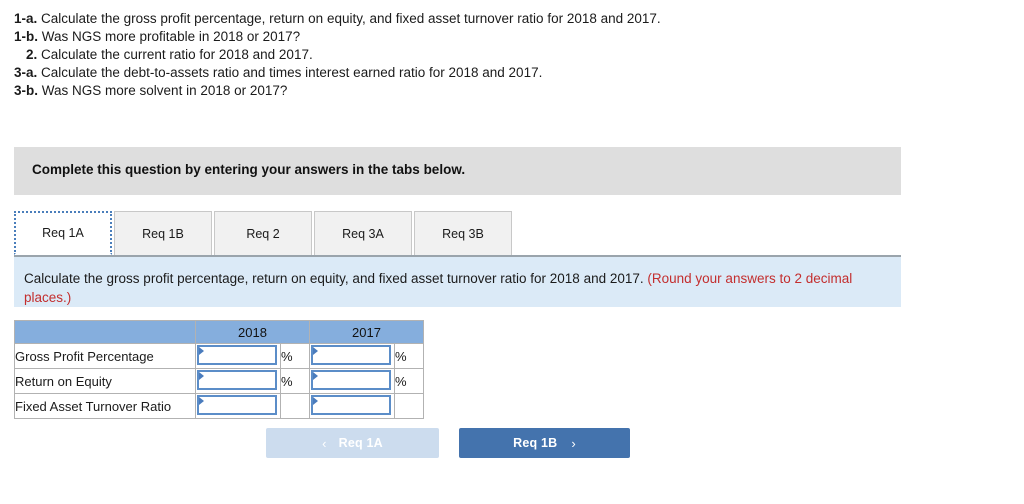 The width and height of the screenshot is (1024, 504). I want to click on cell-gross-profit-2018, so click(238, 356).